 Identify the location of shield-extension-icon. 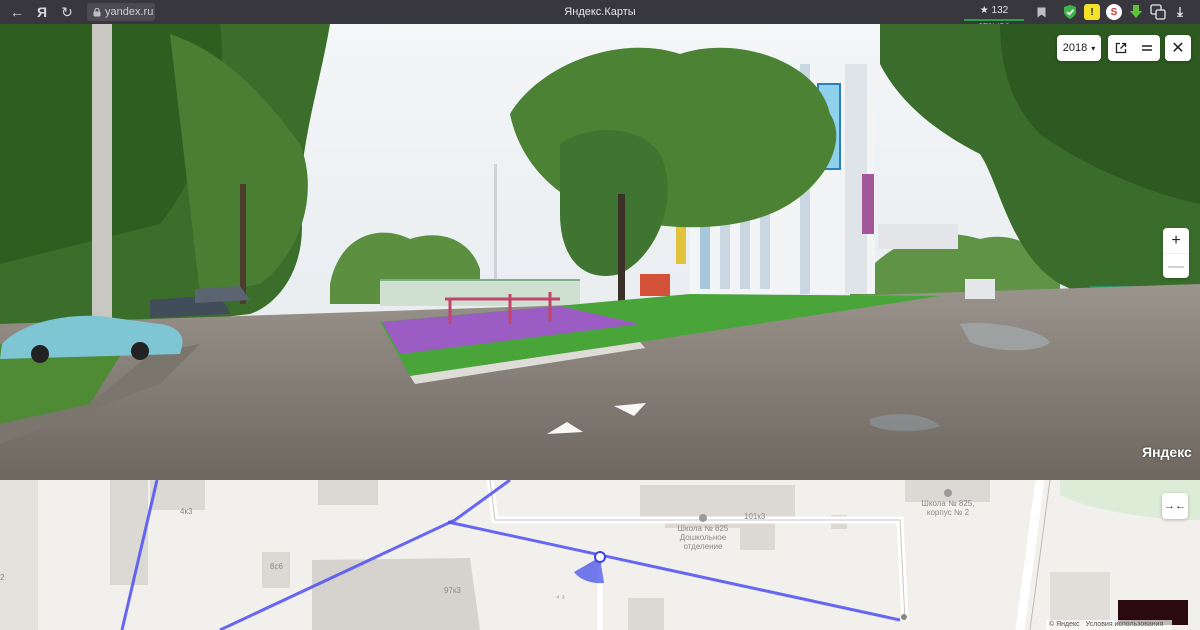
(1070, 12).